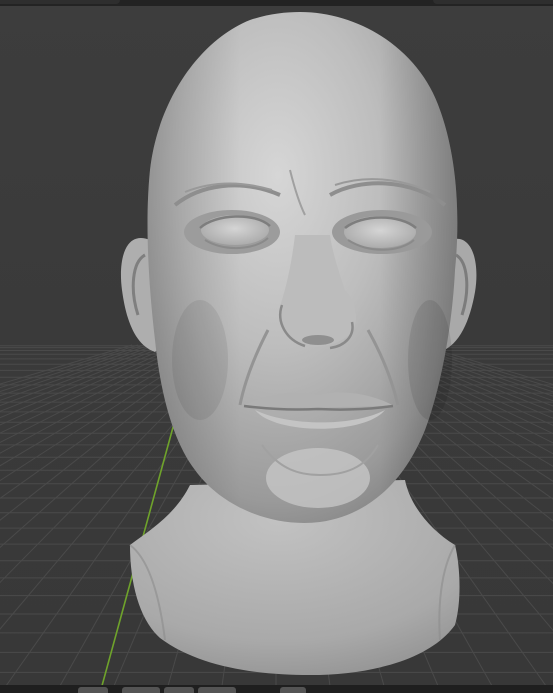 The image size is (553, 693). What do you see at coordinates (217, 690) in the screenshot?
I see `add-button-icon` at bounding box center [217, 690].